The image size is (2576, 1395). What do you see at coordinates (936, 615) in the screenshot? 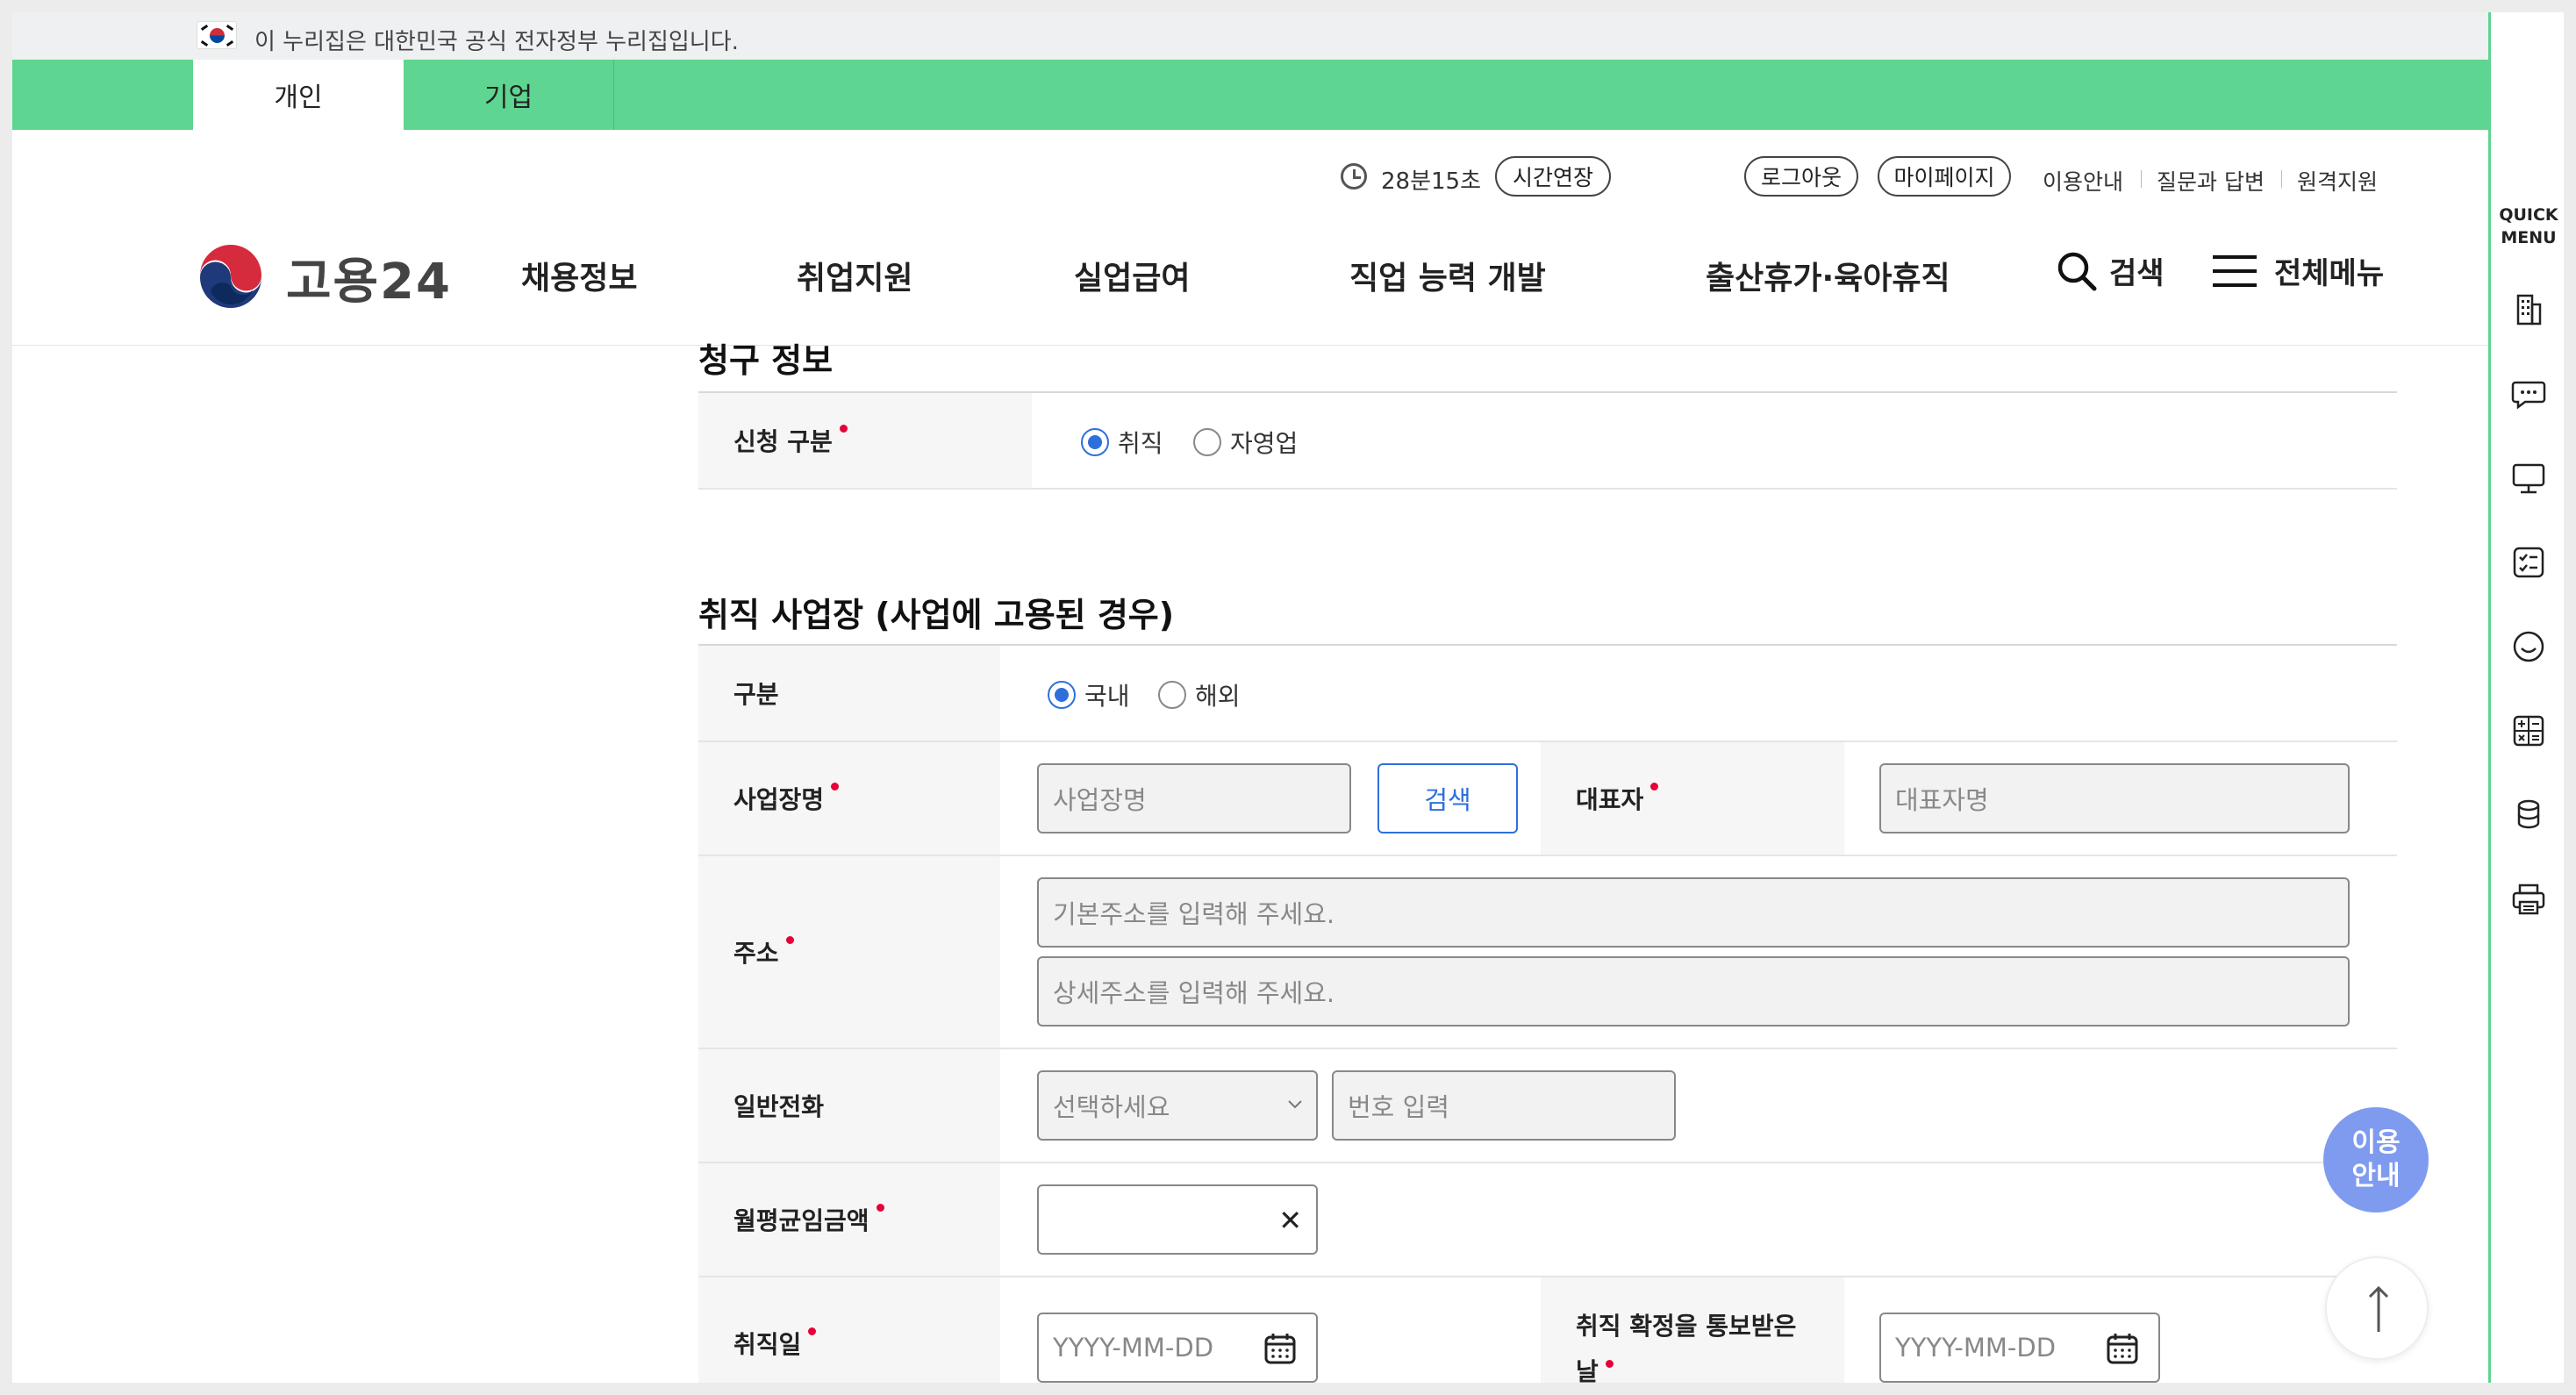
I see `employment-workplace-title: 취직 사업장 (사업에 고용된 경우)` at bounding box center [936, 615].